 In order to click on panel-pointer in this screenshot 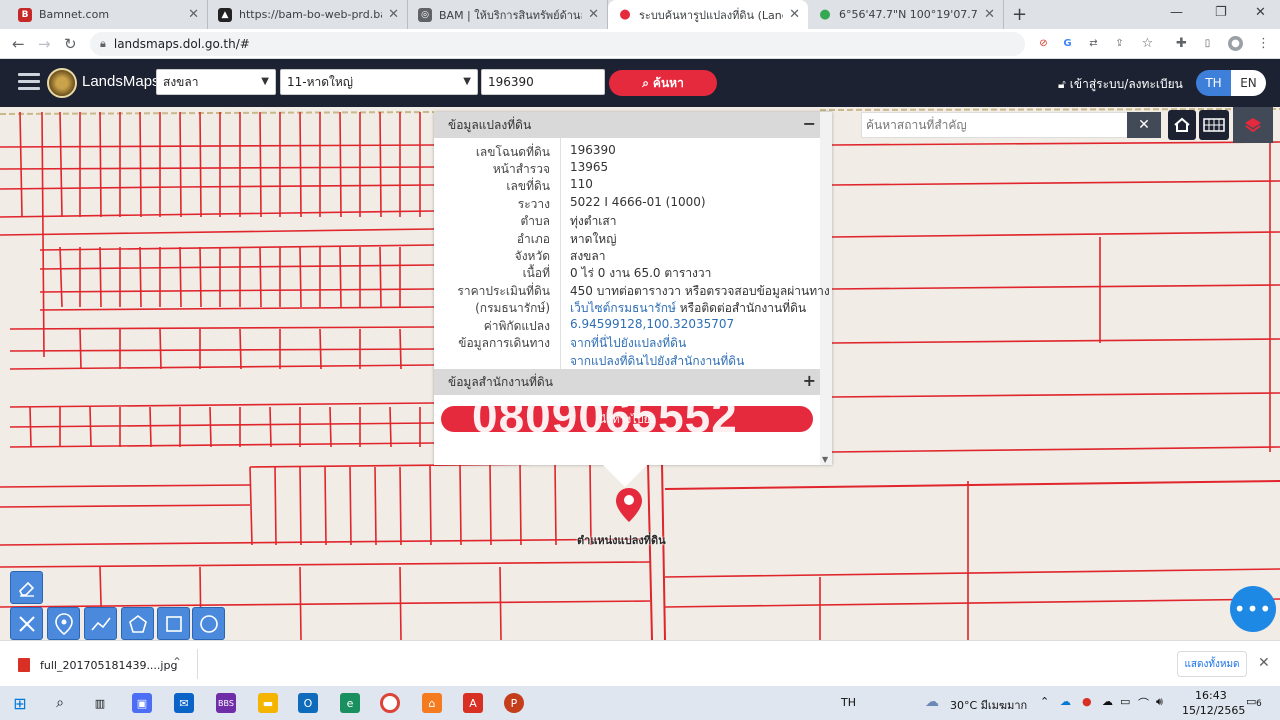, I will do `click(625, 476)`.